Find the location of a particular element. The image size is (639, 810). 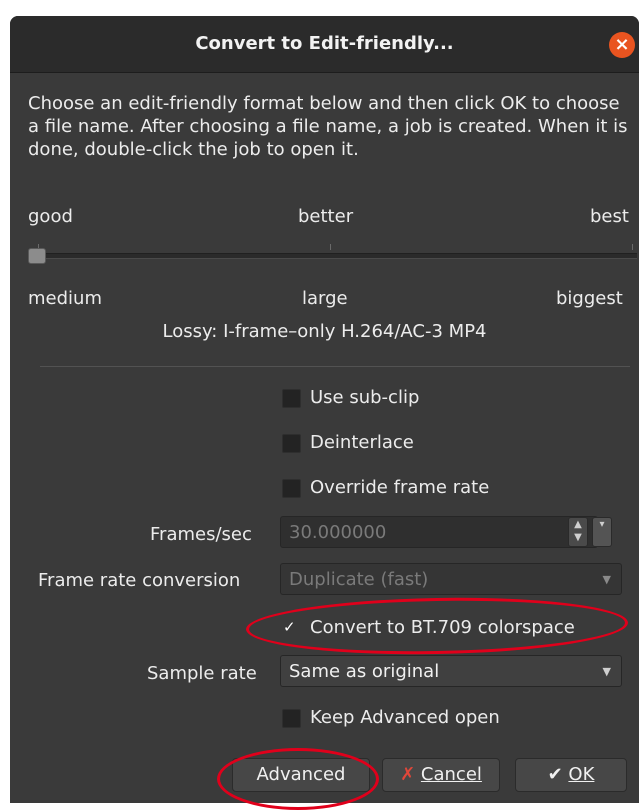

slider-label-best: best is located at coordinates (609, 216).